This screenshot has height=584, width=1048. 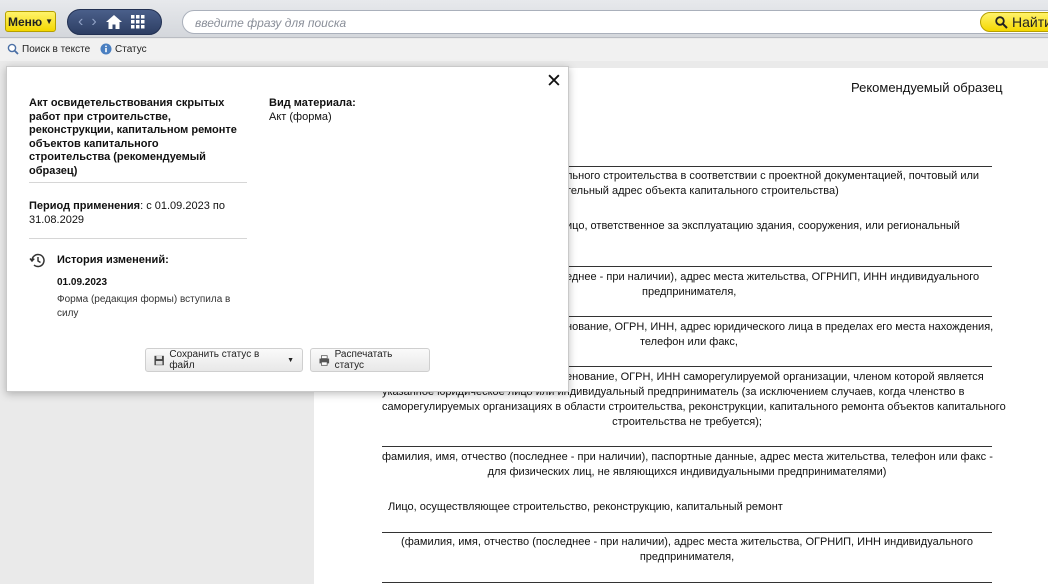 What do you see at coordinates (524, 50) in the screenshot?
I see `sub-toolbar: Поиск в тексте Статус` at bounding box center [524, 50].